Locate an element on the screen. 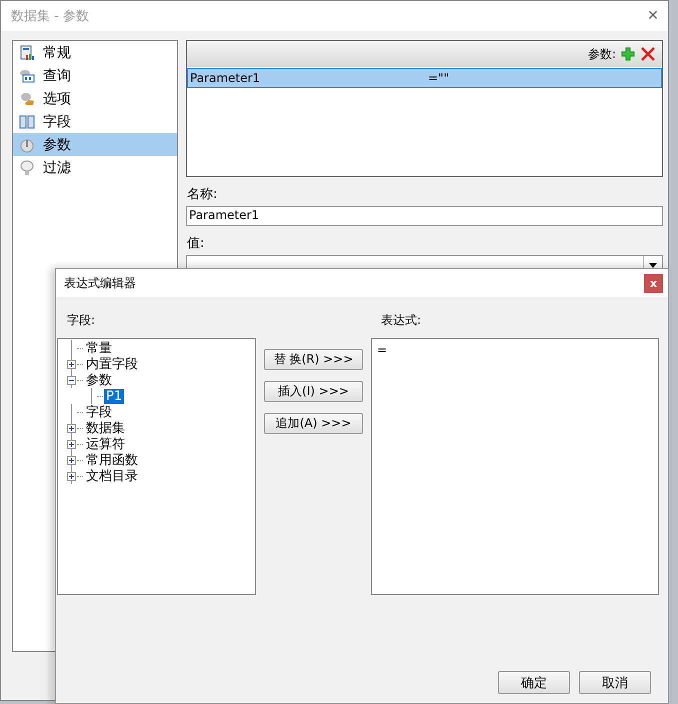 This screenshot has height=704, width=678. sidebar-item: 查询 is located at coordinates (95, 75).